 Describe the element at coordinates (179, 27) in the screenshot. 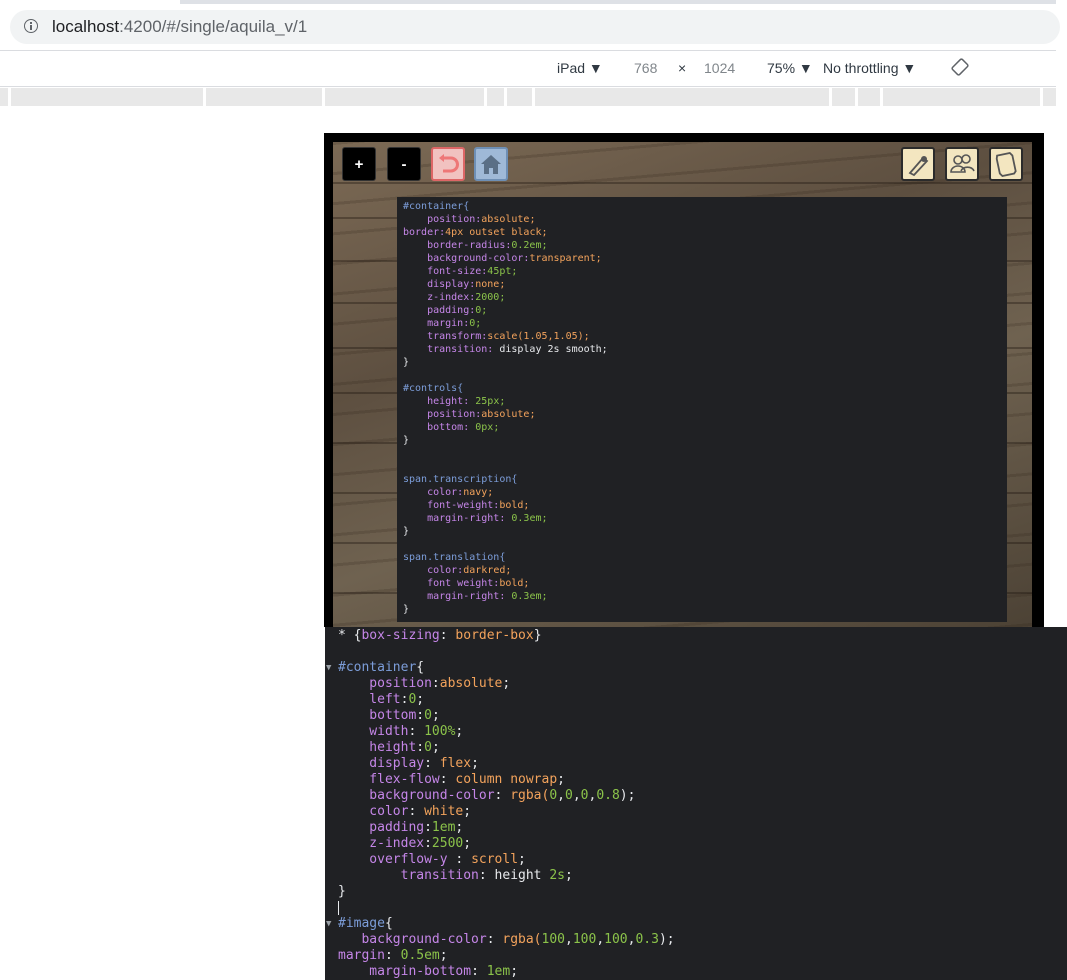

I see `url-text: localhost:4200/#/single/aquila_v/1` at that location.